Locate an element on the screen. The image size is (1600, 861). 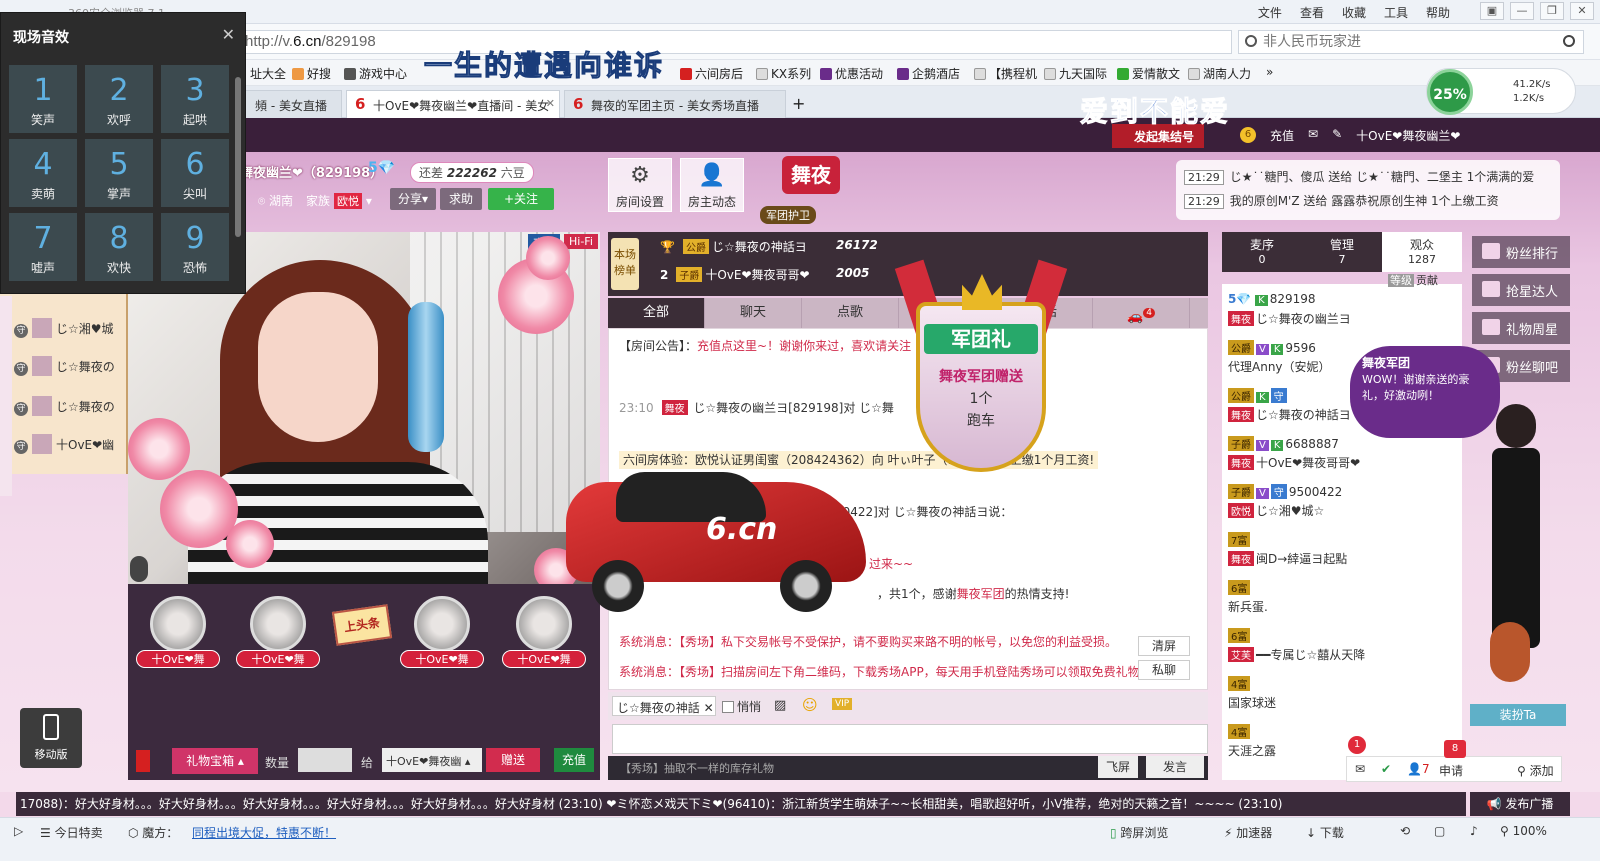
recharge-button: 充值 is located at coordinates (574, 760).